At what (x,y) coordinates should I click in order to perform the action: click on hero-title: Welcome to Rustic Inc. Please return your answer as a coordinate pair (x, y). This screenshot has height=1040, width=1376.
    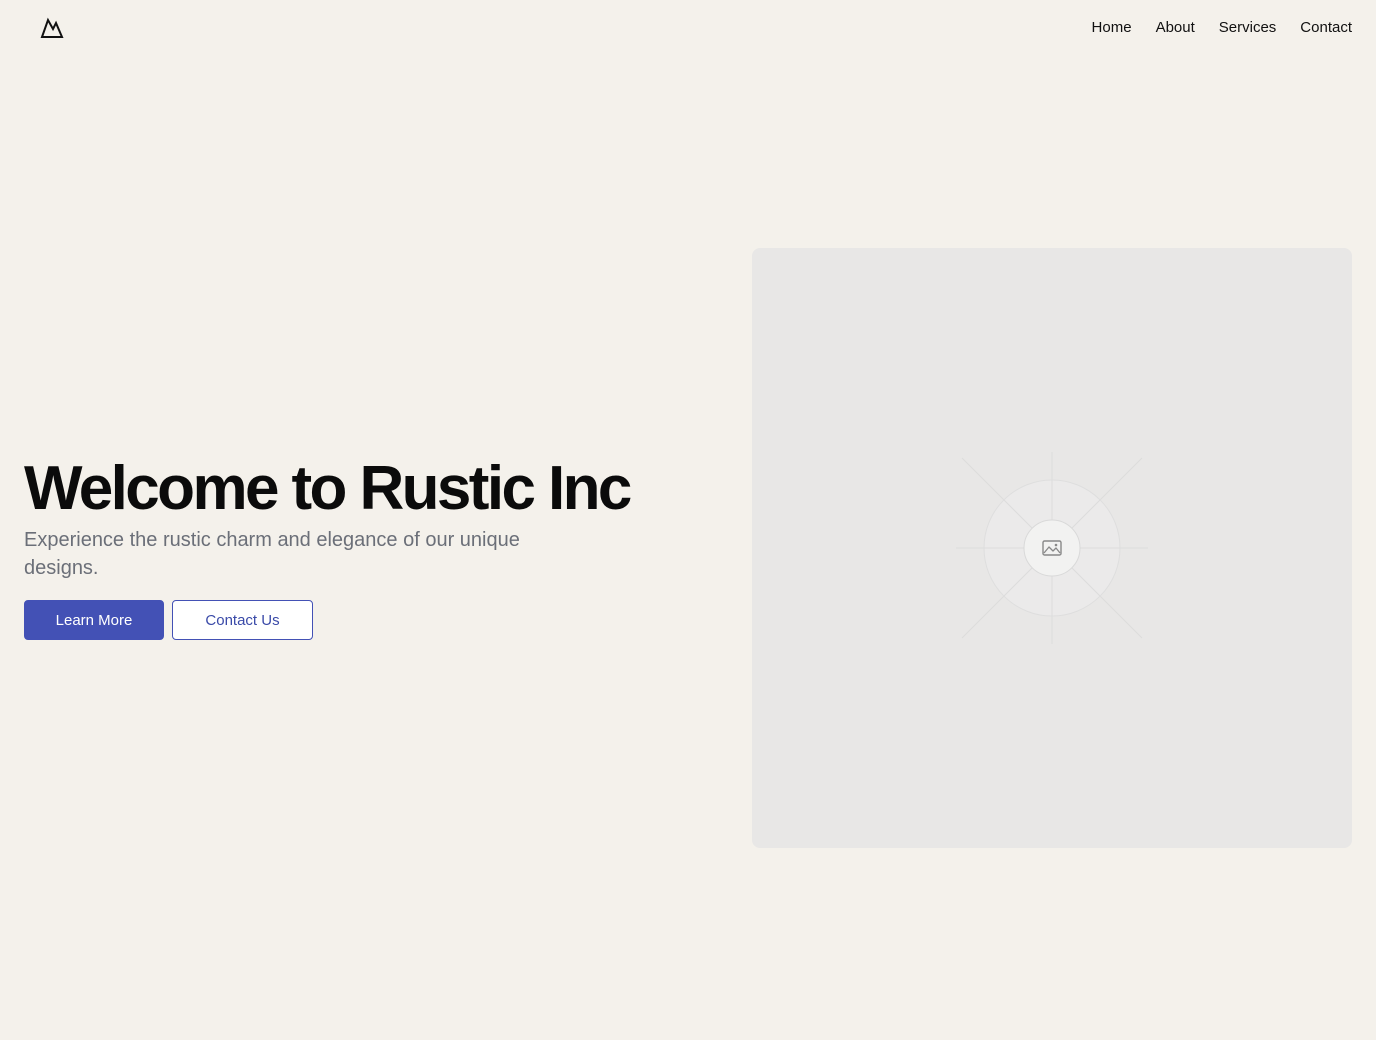
    Looking at the image, I should click on (328, 488).